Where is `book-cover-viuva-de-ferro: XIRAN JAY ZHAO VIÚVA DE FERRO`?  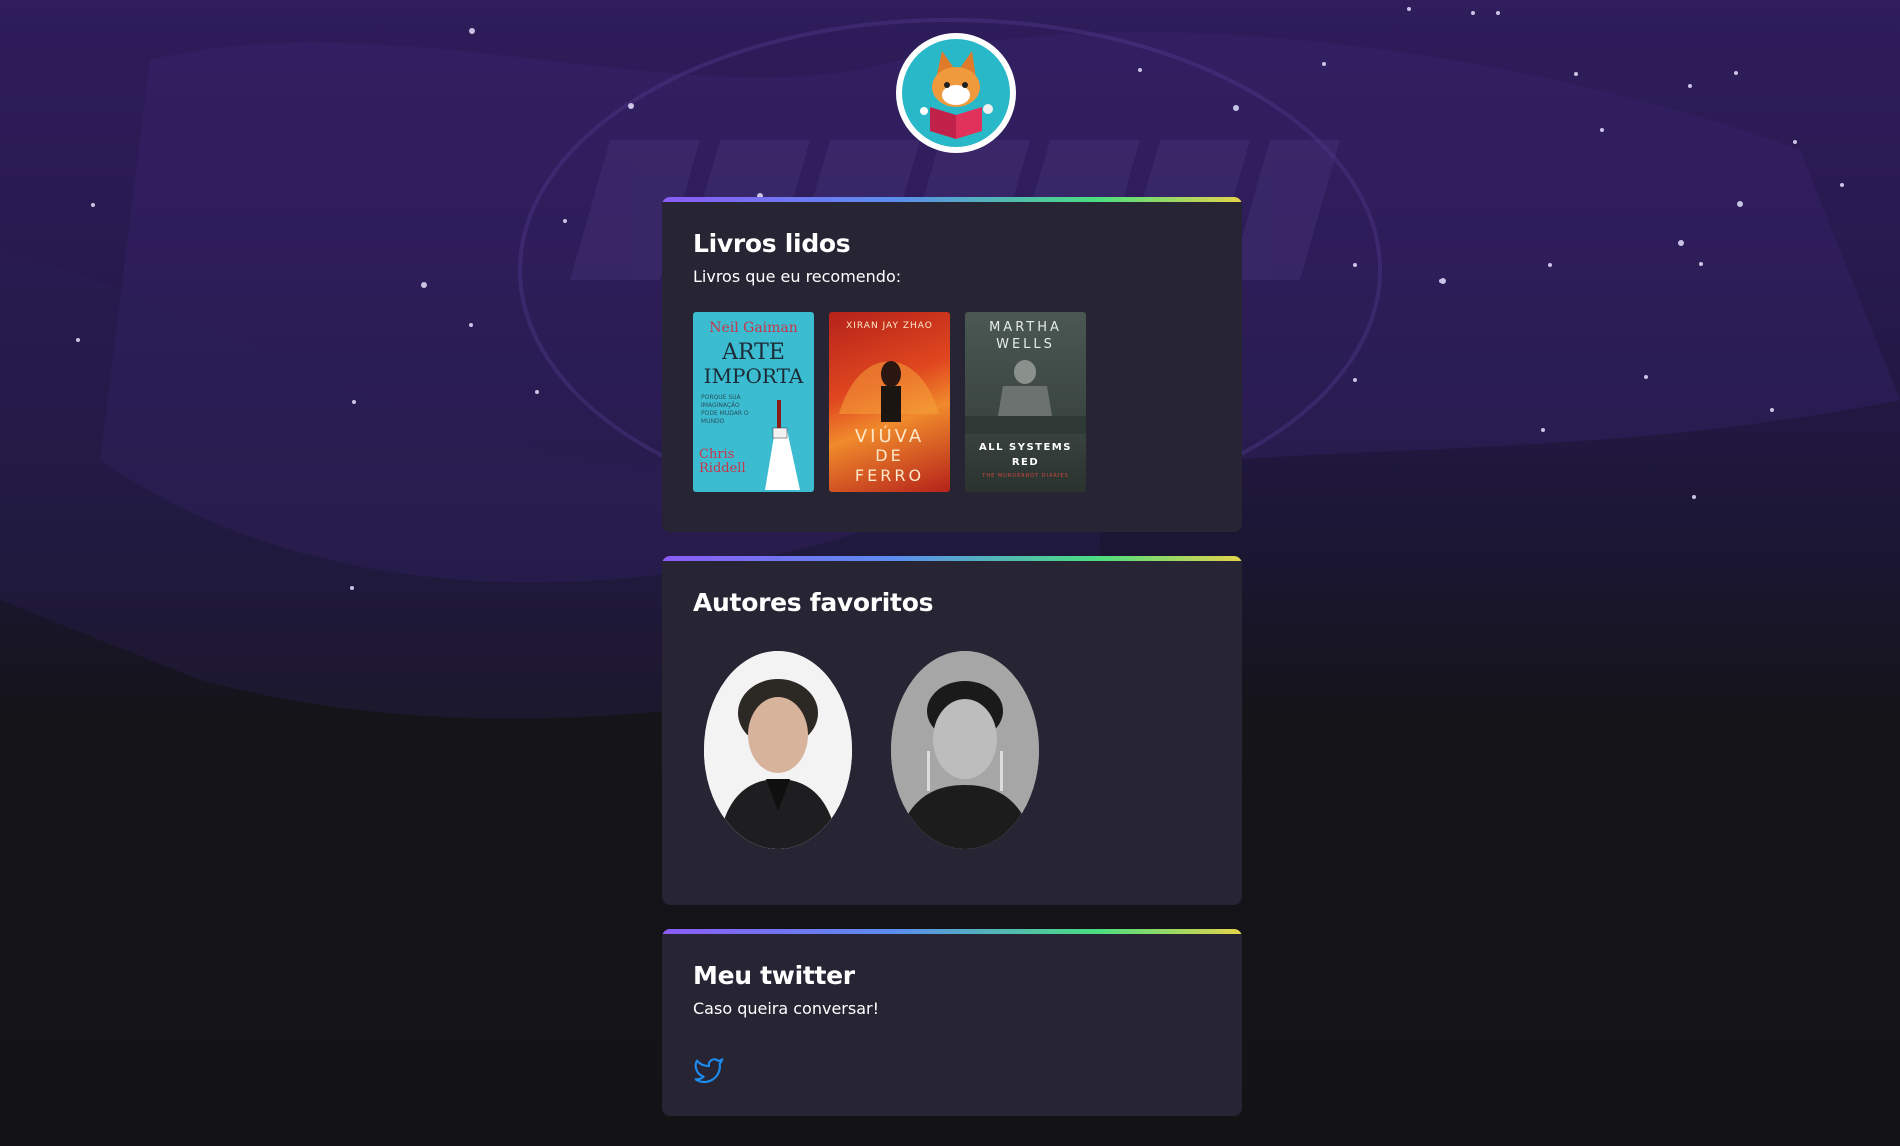 book-cover-viuva-de-ferro: XIRAN JAY ZHAO VIÚVA DE FERRO is located at coordinates (889, 402).